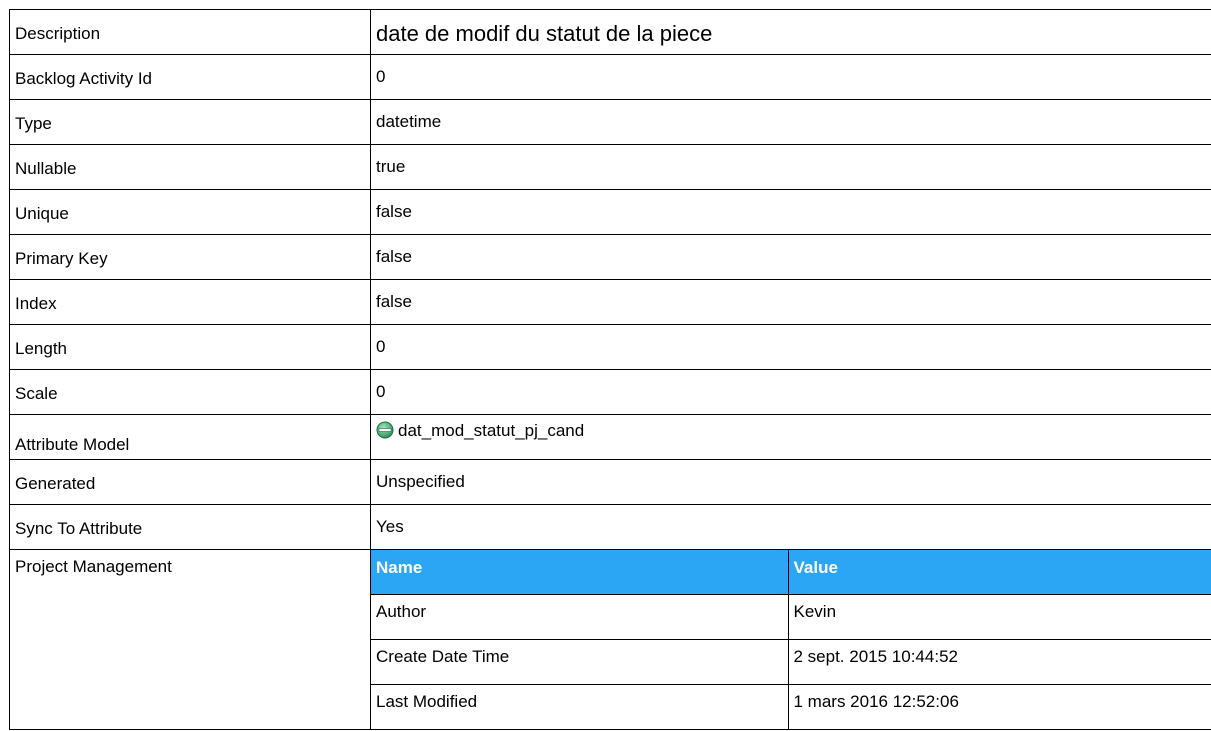  Describe the element at coordinates (190, 347) in the screenshot. I see `property-label: Length` at that location.